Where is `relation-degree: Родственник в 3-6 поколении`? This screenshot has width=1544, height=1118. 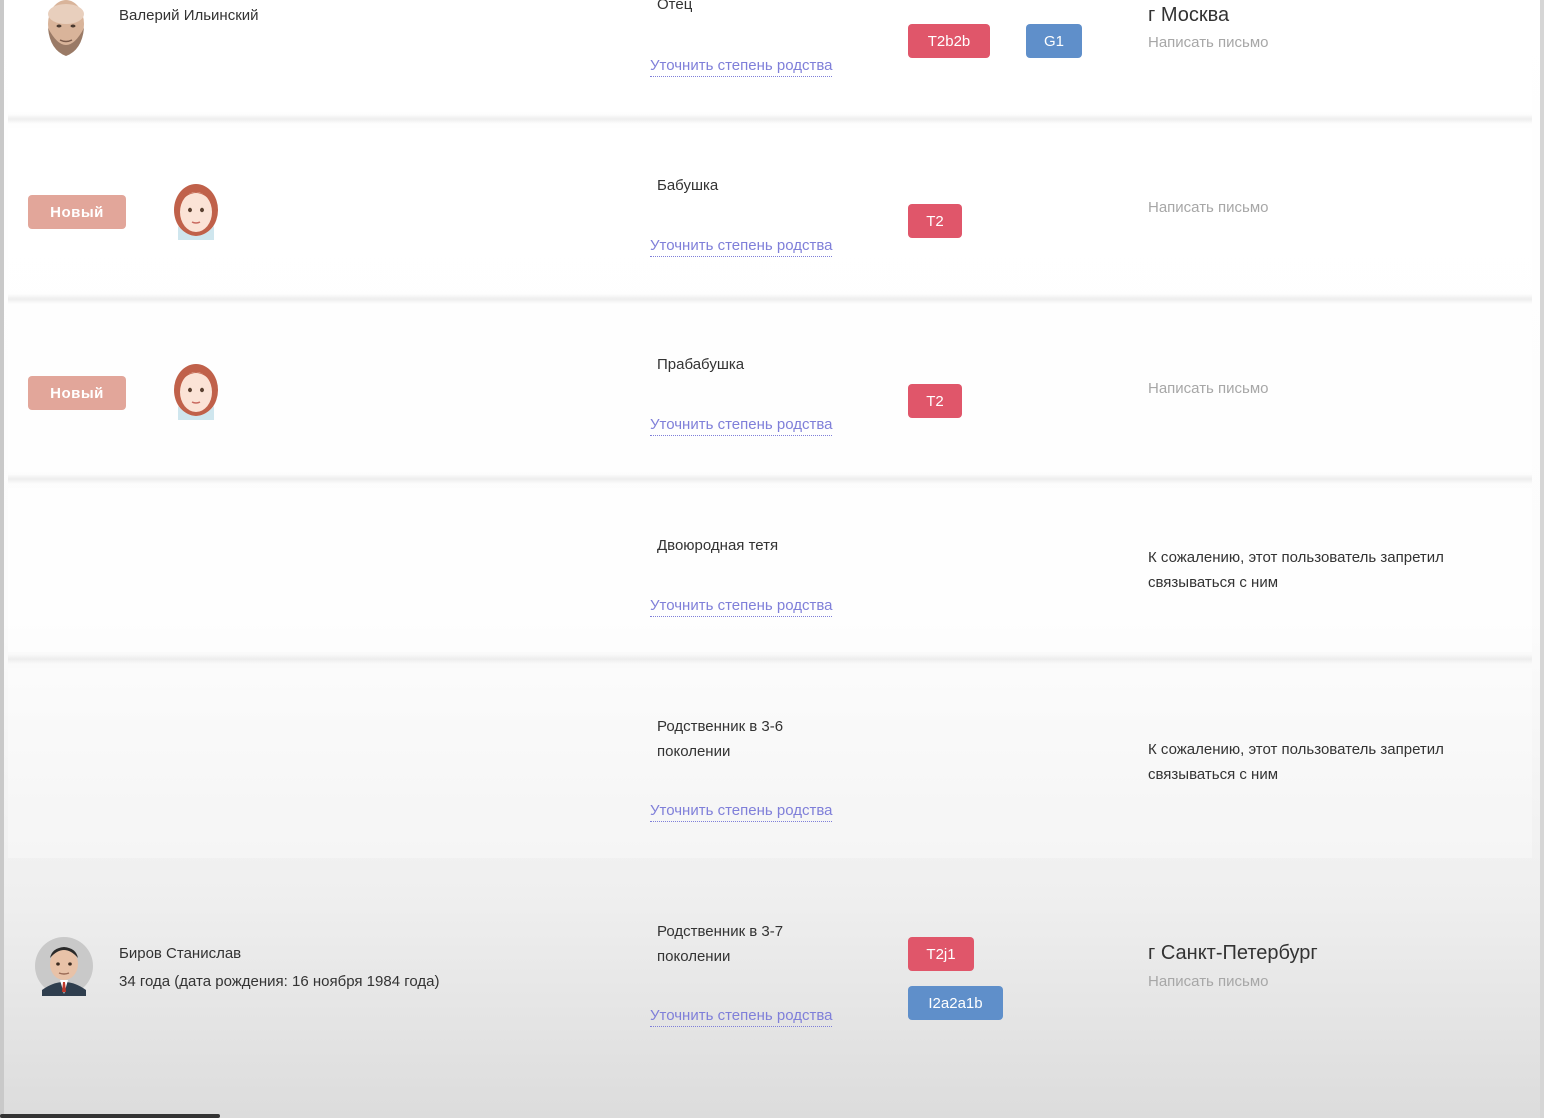
relation-degree: Родственник в 3-6 поколении is located at coordinates (720, 739).